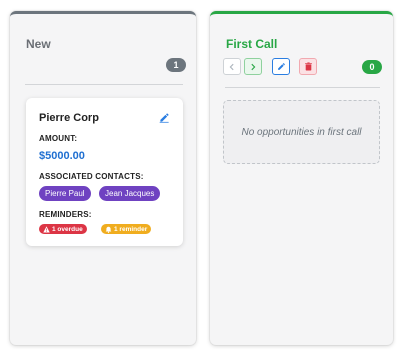 This screenshot has height=360, width=400. I want to click on chevron-left-icon, so click(232, 67).